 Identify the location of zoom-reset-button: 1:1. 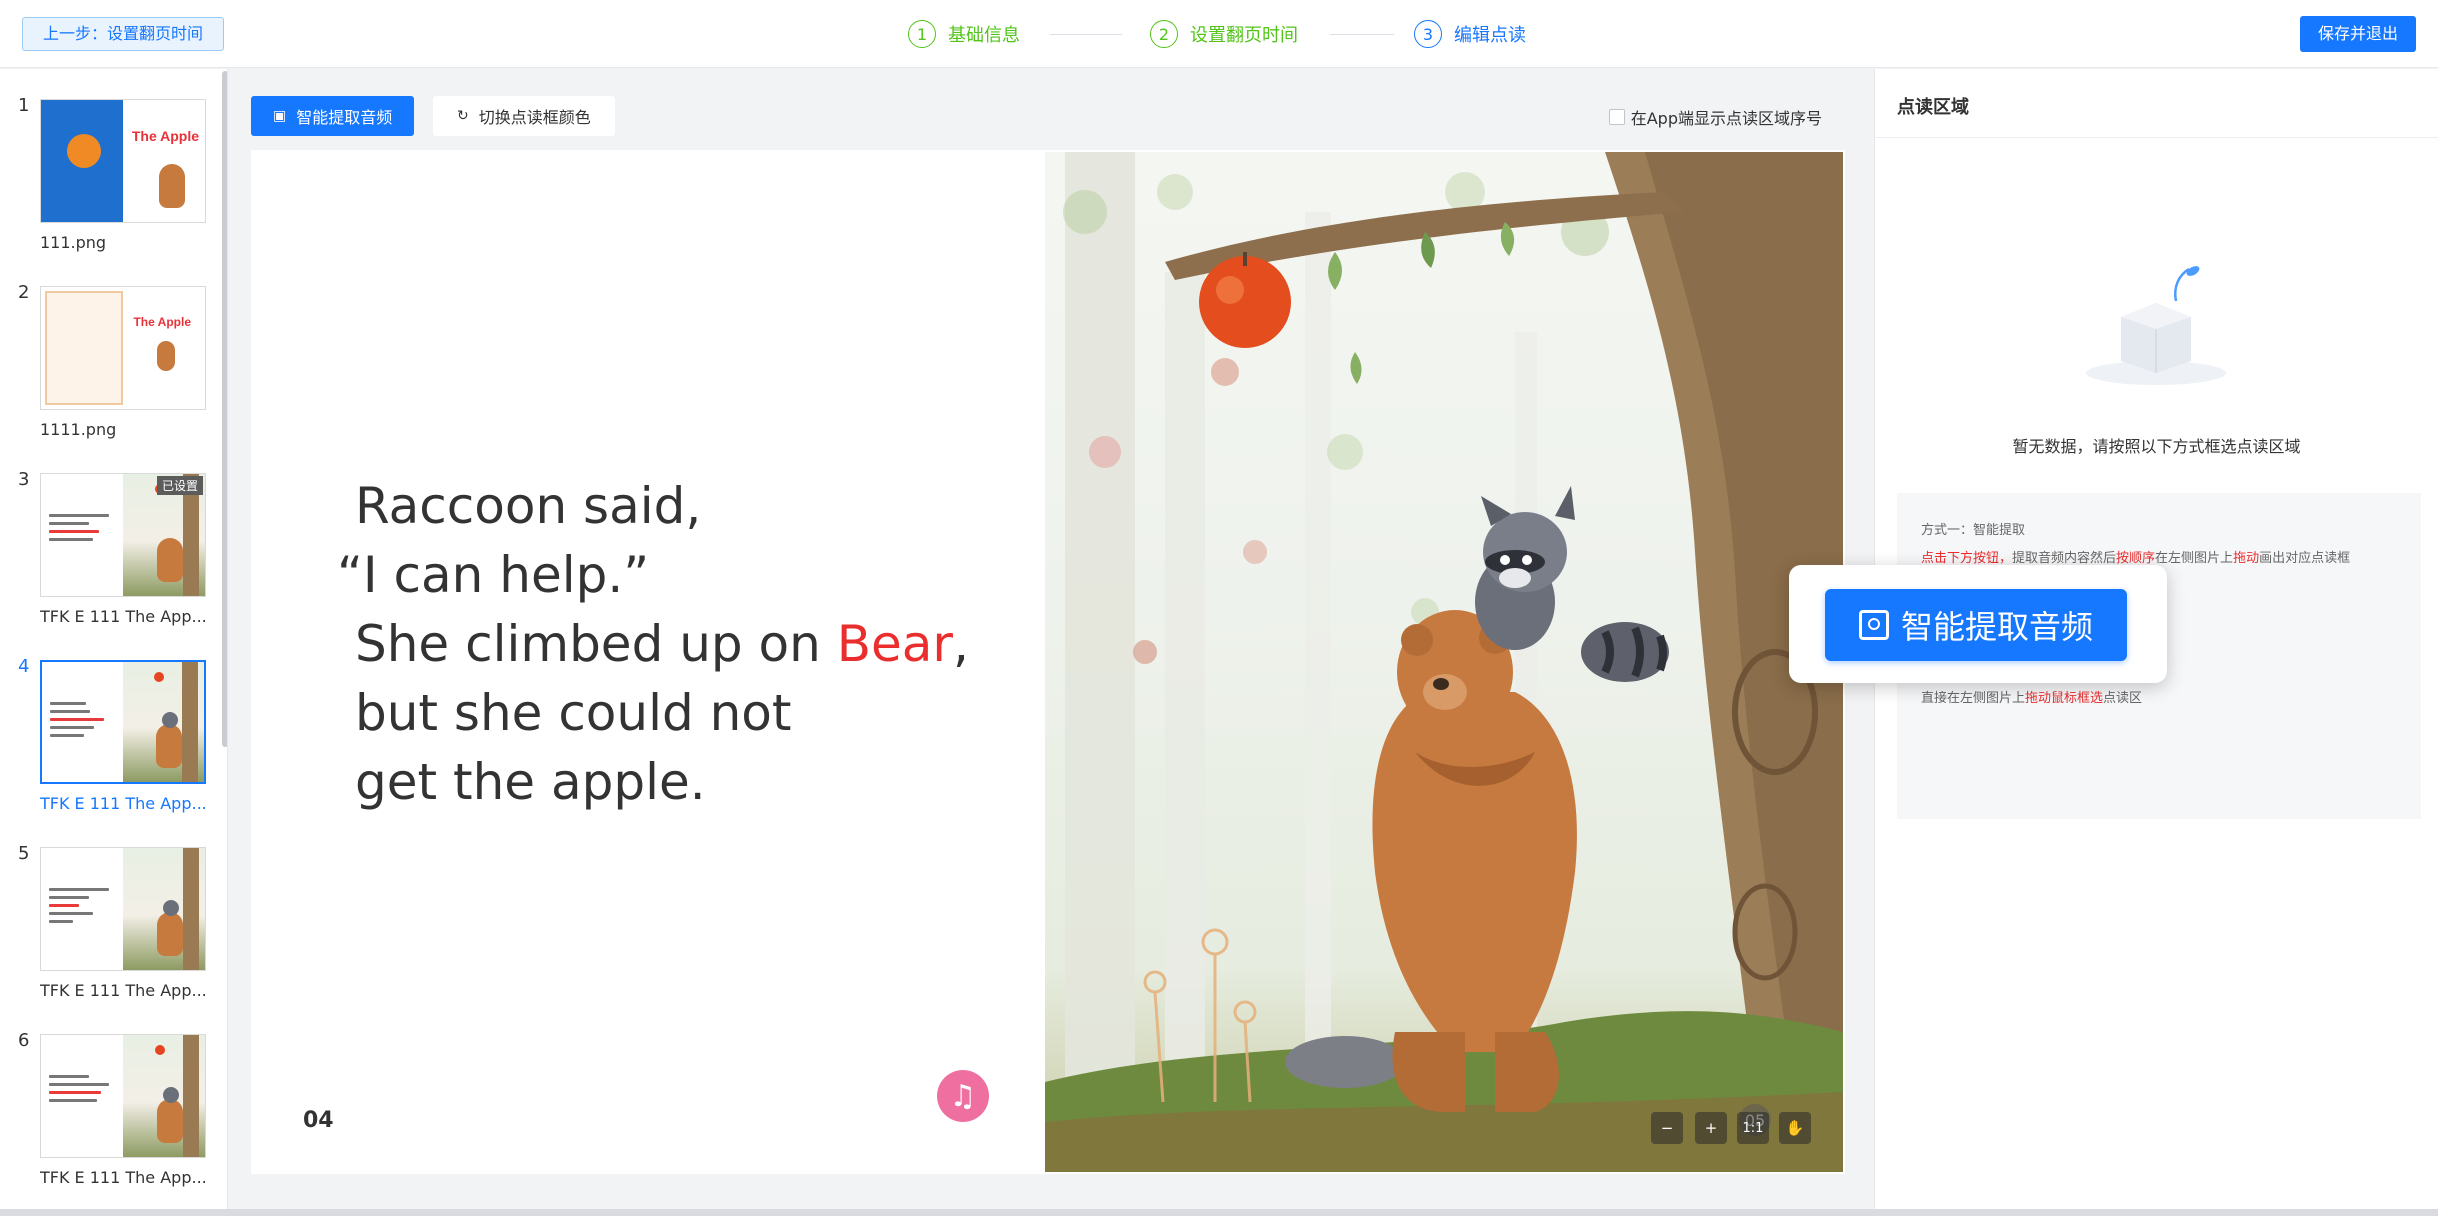
(1753, 1128).